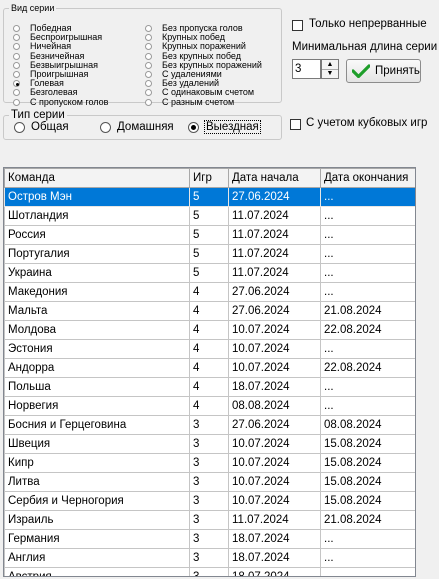  What do you see at coordinates (274, 178) in the screenshot?
I see `column-header: Дата начала` at bounding box center [274, 178].